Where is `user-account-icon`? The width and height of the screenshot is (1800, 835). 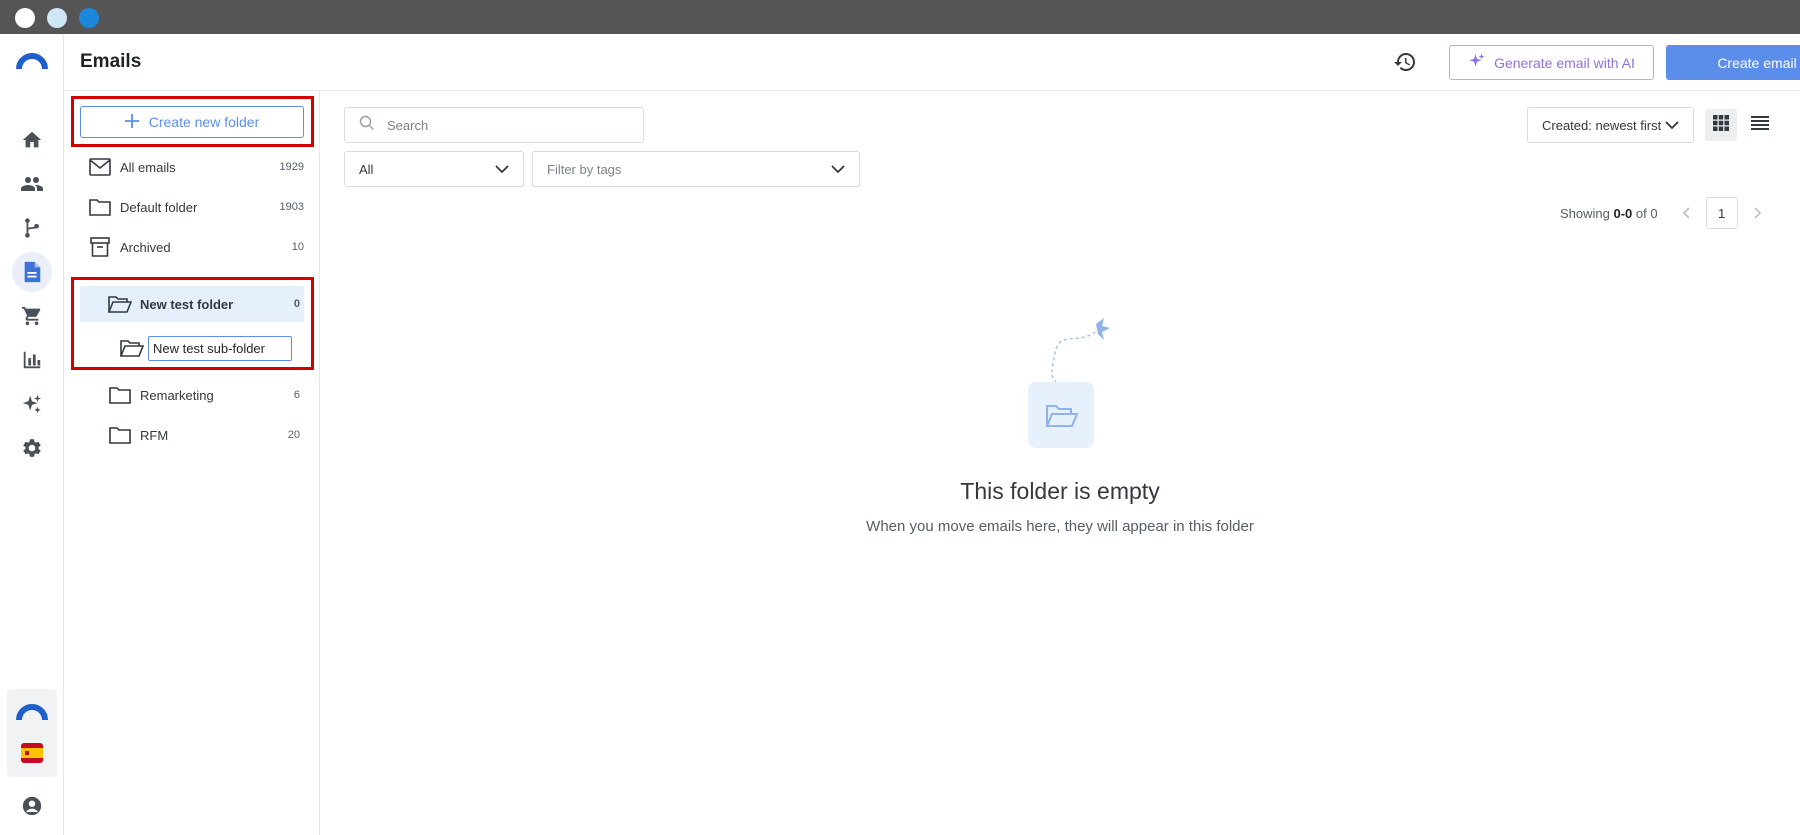
user-account-icon is located at coordinates (32, 806).